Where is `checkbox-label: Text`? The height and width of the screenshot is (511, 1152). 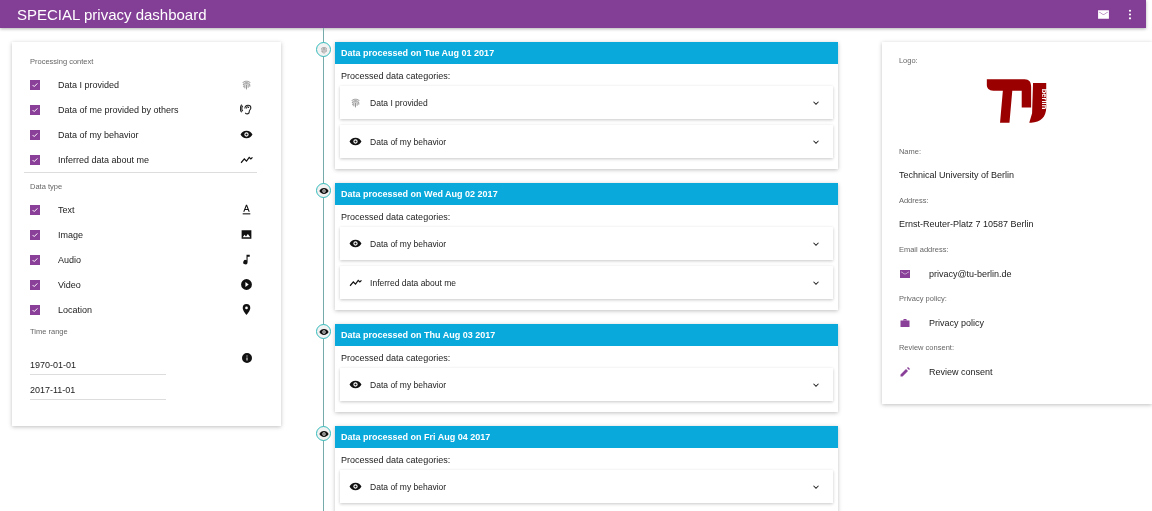 checkbox-label: Text is located at coordinates (67, 209).